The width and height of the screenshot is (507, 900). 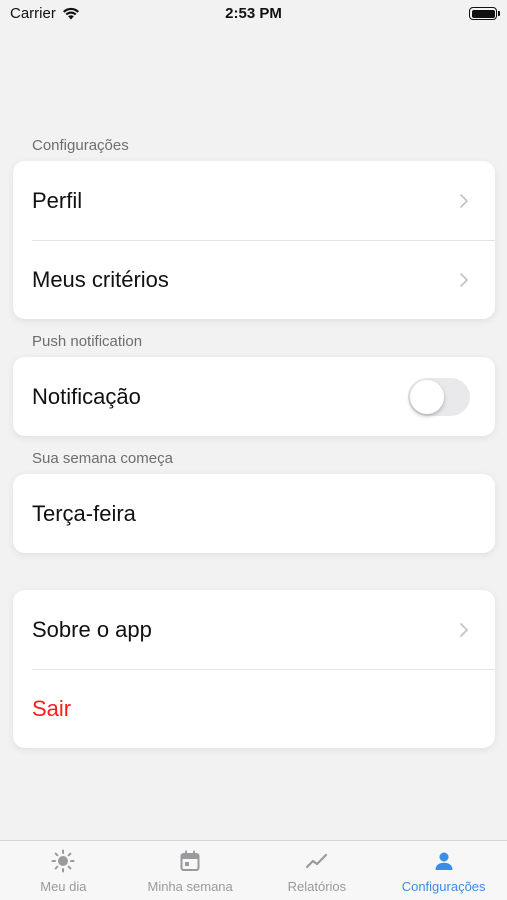 I want to click on status-time: 2:53 PM, so click(x=253, y=13).